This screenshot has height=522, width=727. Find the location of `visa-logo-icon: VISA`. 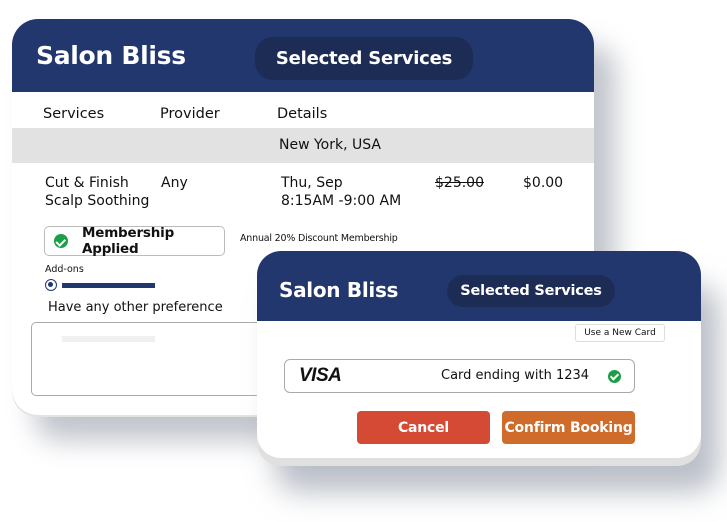

visa-logo-icon: VISA is located at coordinates (320, 375).